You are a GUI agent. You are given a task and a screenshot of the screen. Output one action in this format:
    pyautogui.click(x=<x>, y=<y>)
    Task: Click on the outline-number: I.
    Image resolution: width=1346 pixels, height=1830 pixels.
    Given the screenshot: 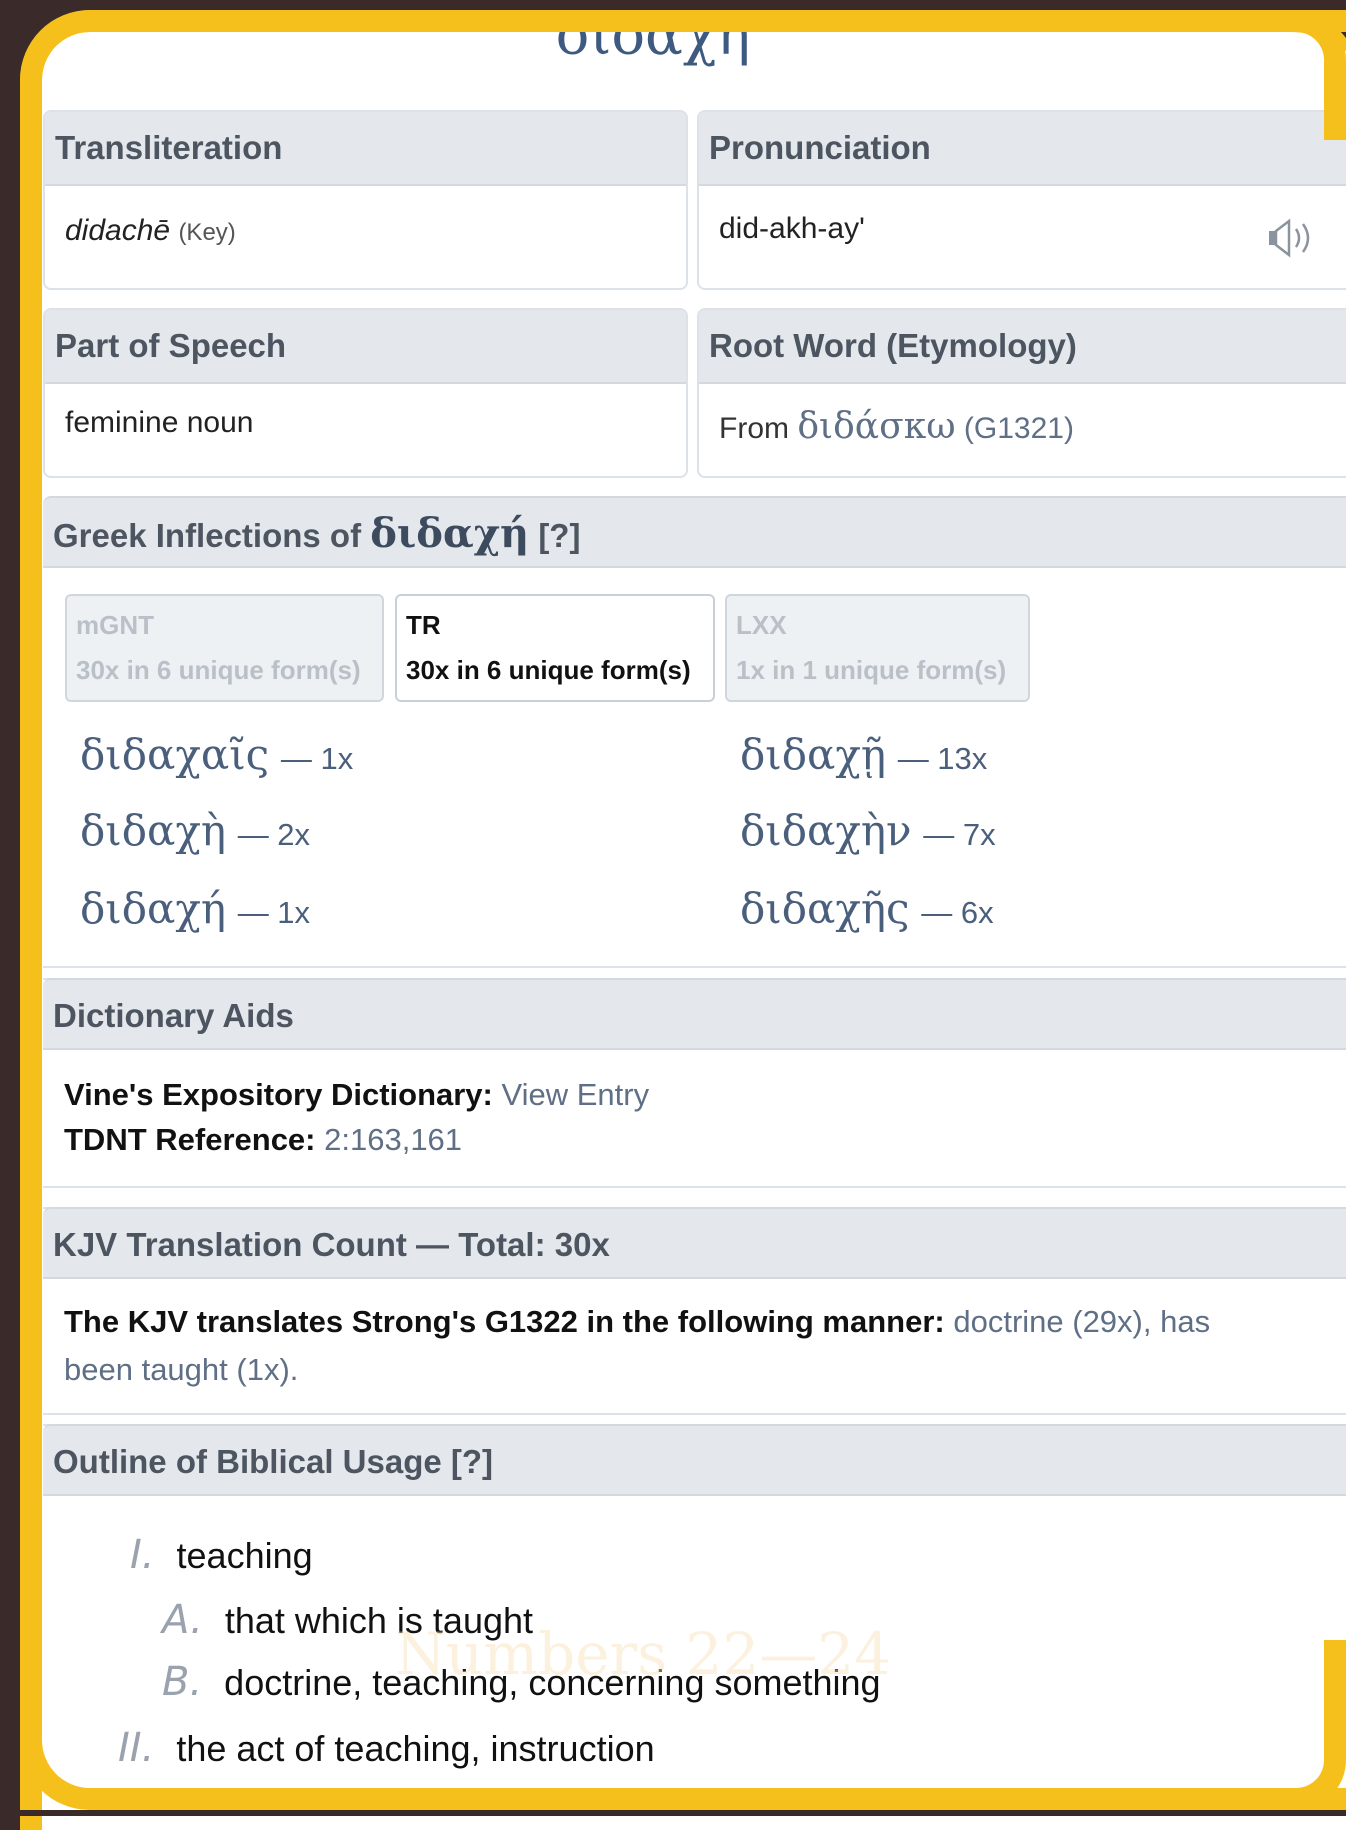 What is the action you would take?
    pyautogui.click(x=142, y=1555)
    